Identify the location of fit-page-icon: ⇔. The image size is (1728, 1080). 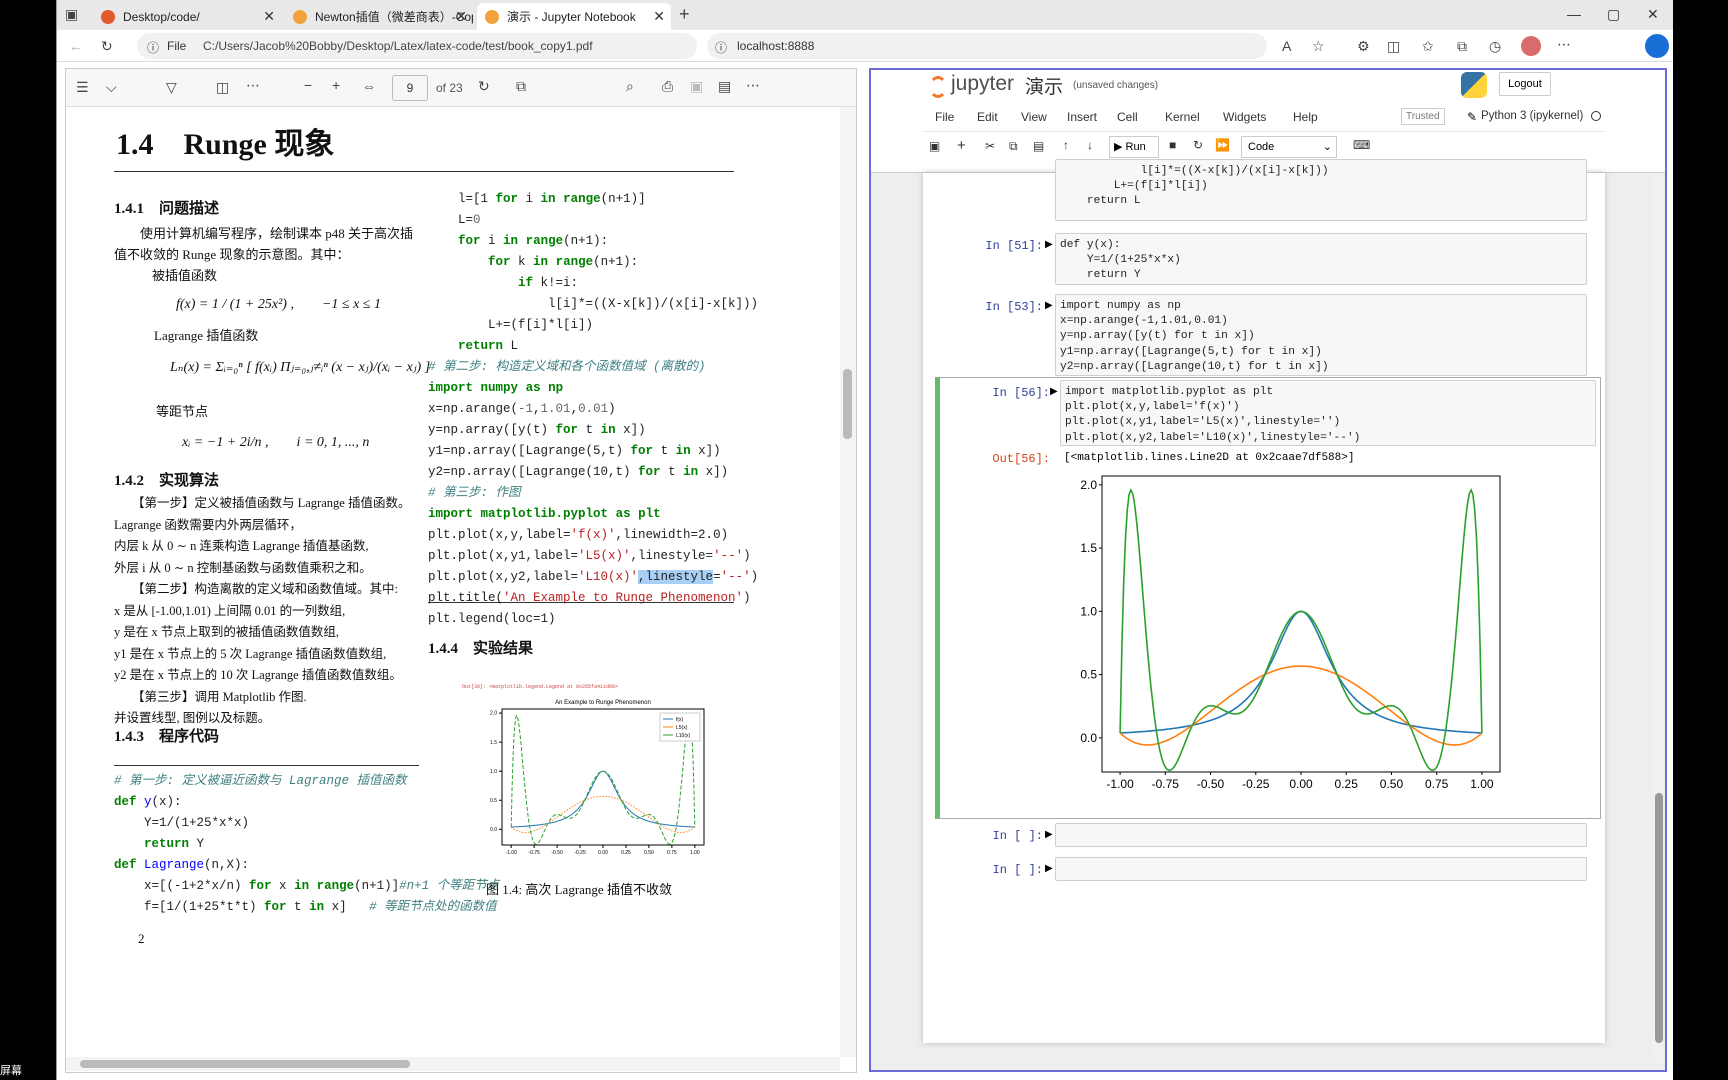
(369, 86).